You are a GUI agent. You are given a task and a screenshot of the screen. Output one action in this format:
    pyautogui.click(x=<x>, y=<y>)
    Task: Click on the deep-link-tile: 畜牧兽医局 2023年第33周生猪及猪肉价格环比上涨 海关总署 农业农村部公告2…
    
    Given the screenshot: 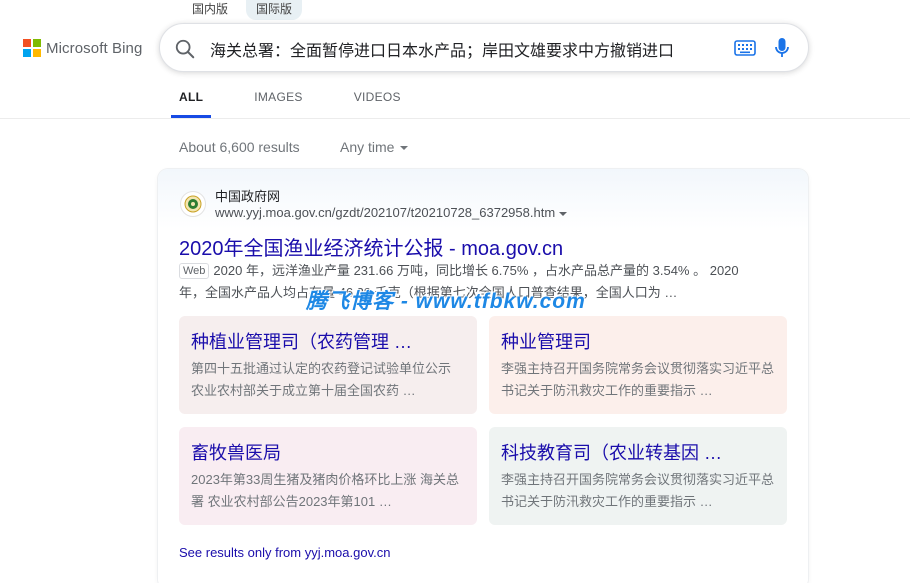 What is the action you would take?
    pyautogui.click(x=328, y=476)
    